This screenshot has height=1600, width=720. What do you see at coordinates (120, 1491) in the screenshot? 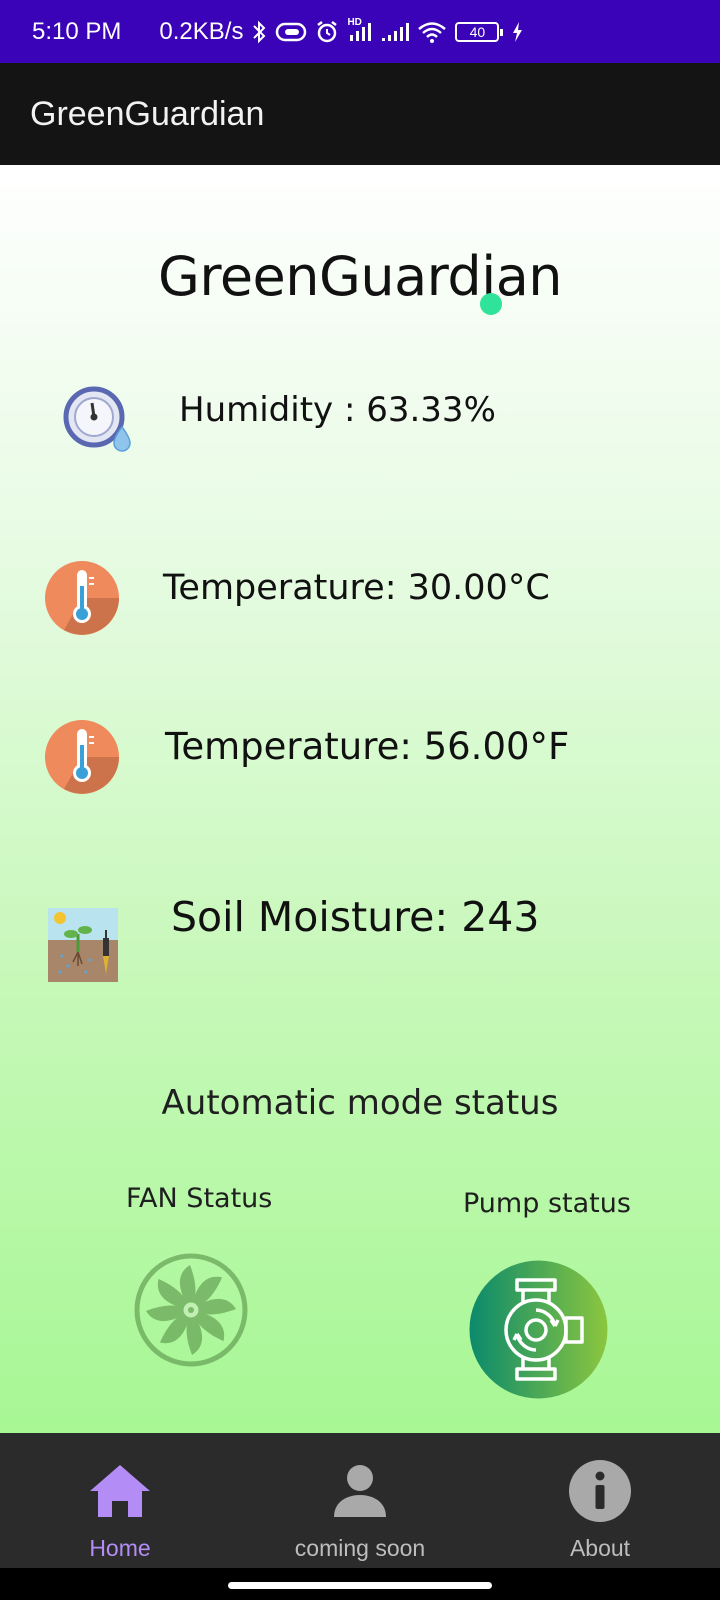
I see `home-icon` at bounding box center [120, 1491].